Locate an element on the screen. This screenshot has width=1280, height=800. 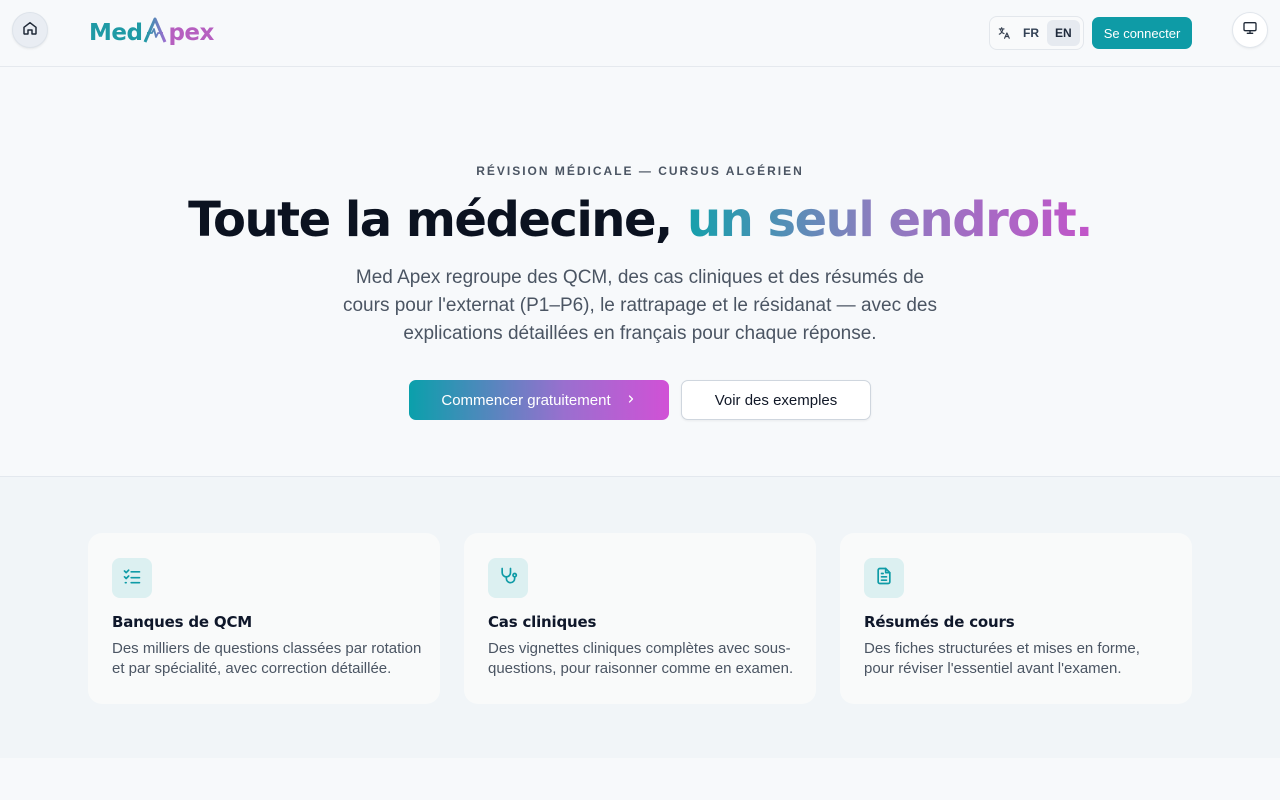
display-mode-button is located at coordinates (1250, 30).